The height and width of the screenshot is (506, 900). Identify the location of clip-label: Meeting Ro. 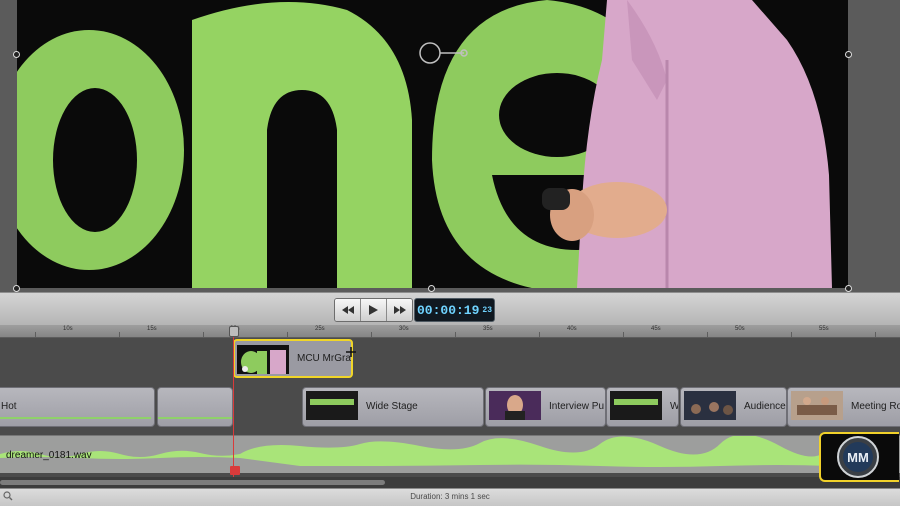
(875, 406).